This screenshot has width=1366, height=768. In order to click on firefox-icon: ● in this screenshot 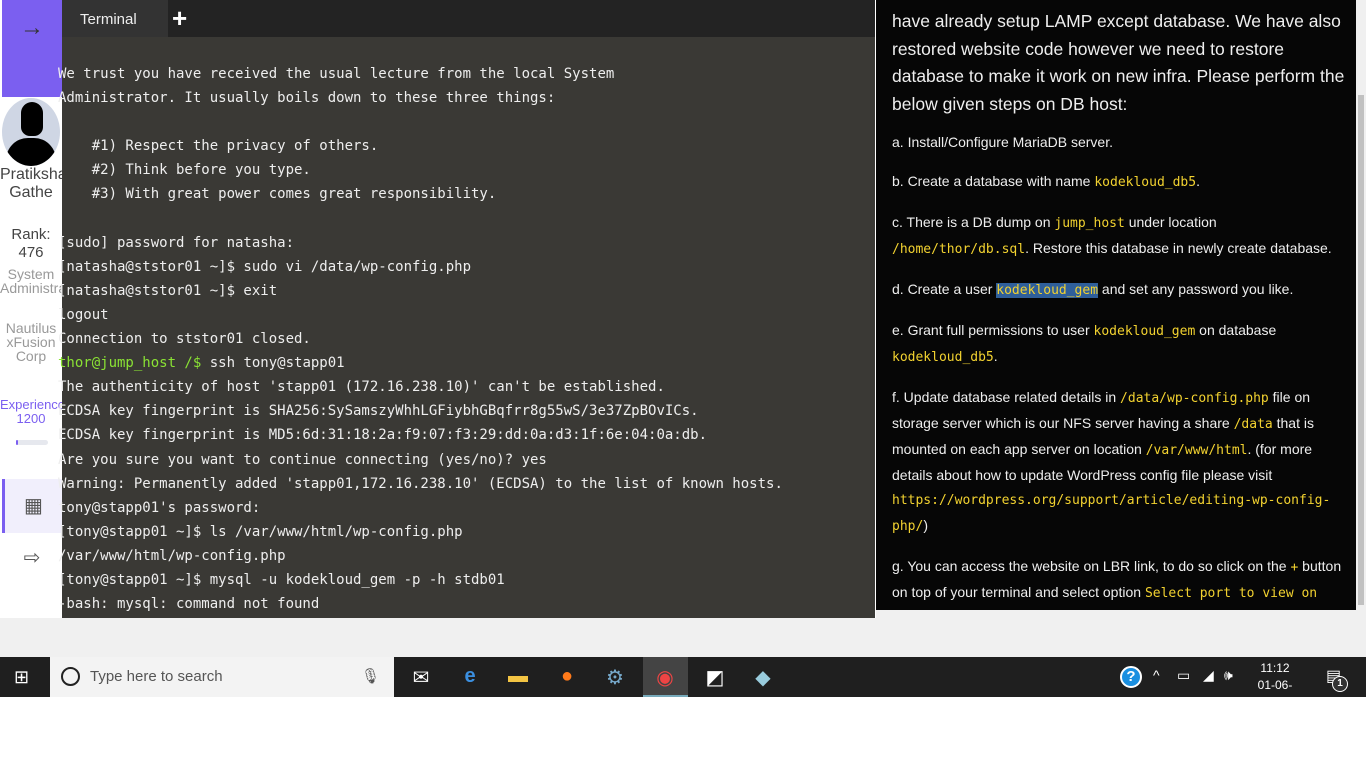, I will do `click(567, 677)`.